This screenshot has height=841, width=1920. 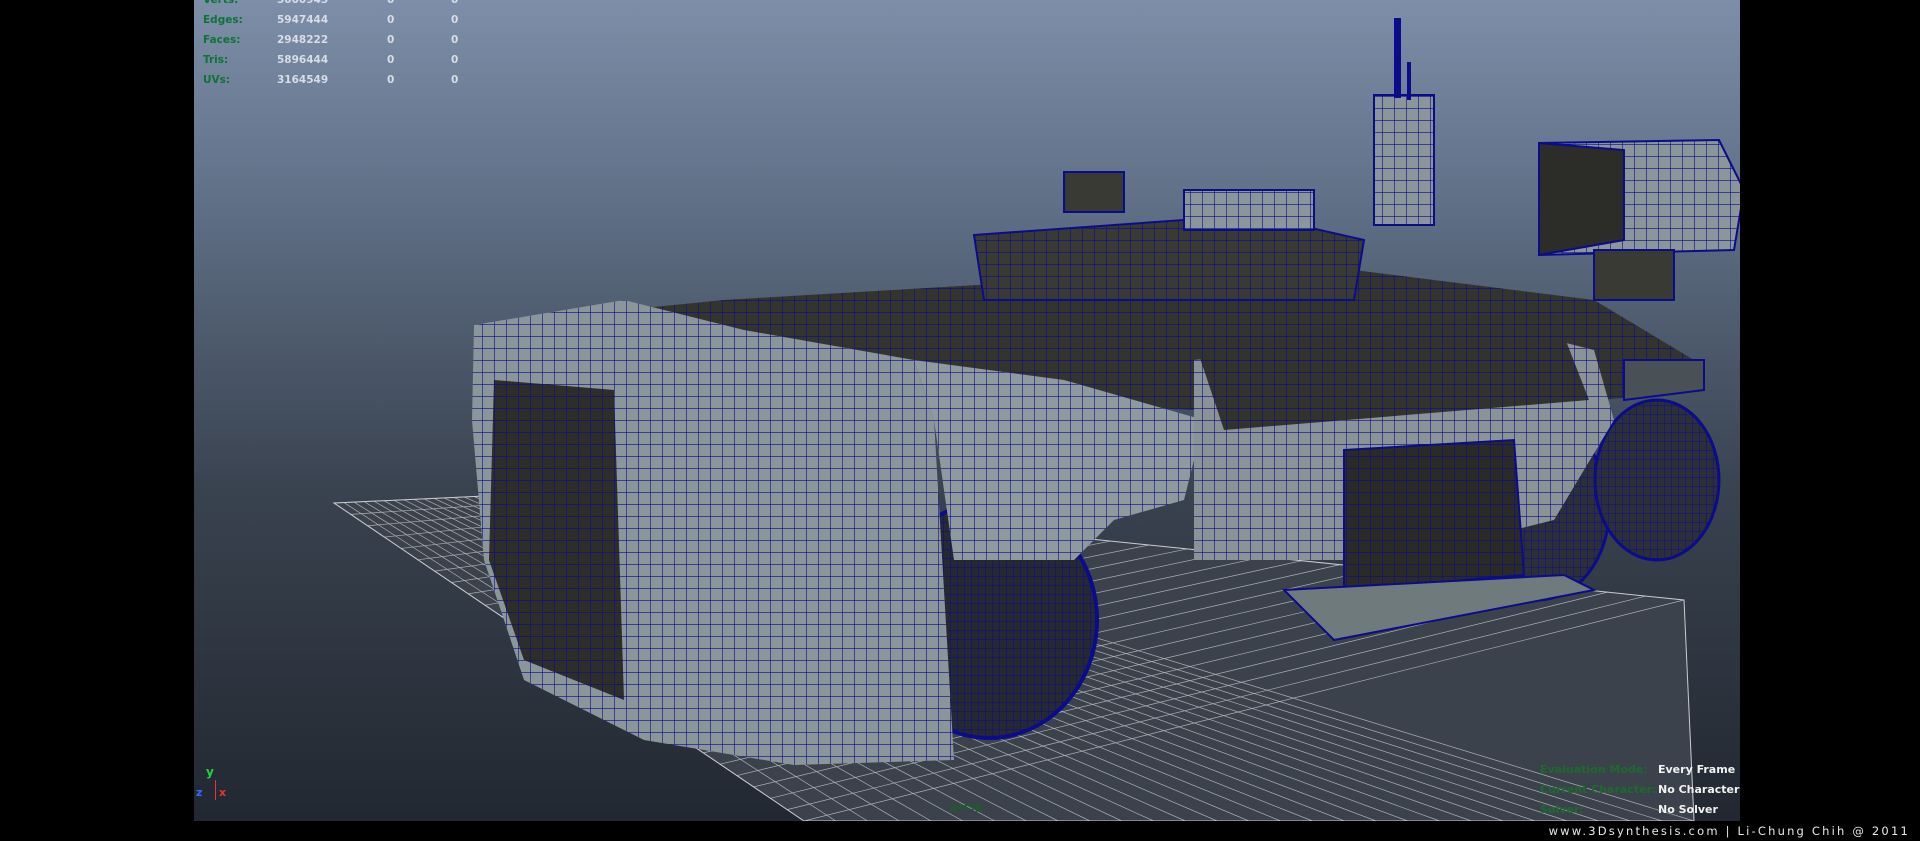 I want to click on status-label: Solver:, so click(x=1562, y=809).